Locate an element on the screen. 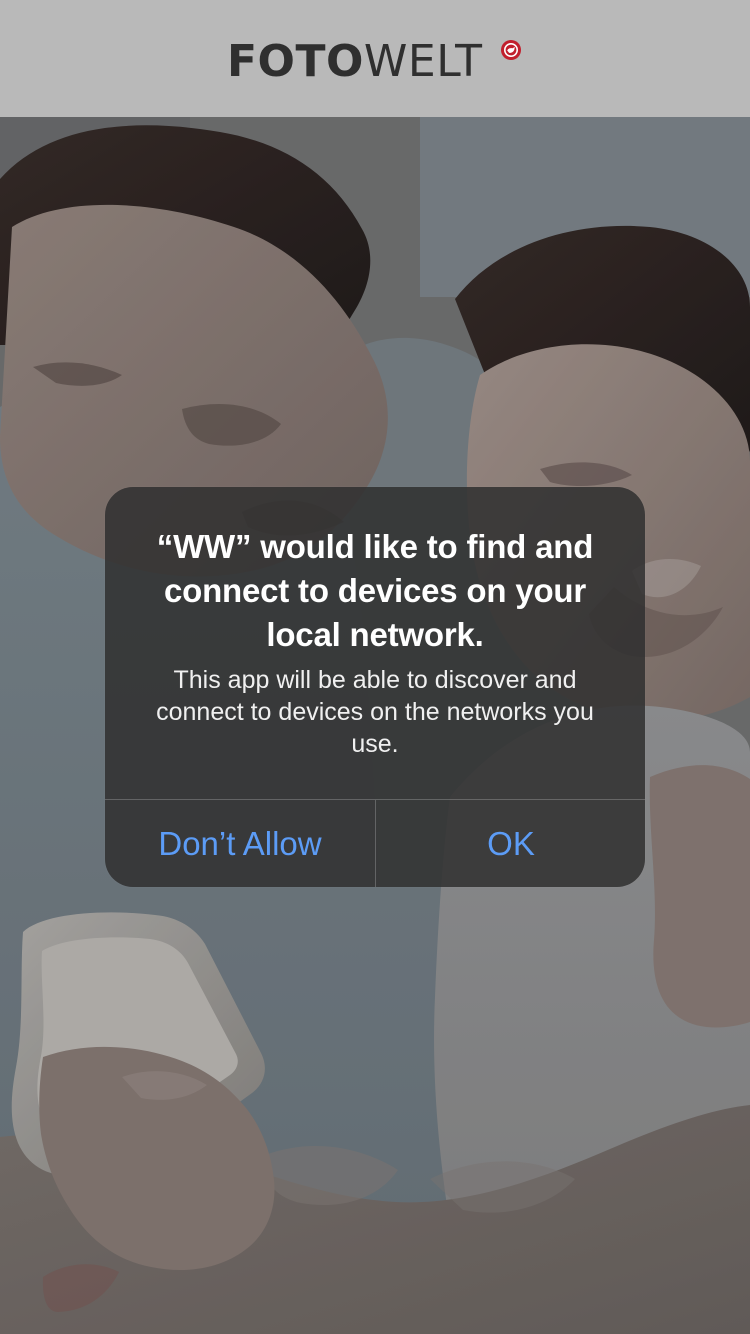 Image resolution: width=750 pixels, height=1334 pixels. header-bar: FOTOWELT is located at coordinates (375, 58).